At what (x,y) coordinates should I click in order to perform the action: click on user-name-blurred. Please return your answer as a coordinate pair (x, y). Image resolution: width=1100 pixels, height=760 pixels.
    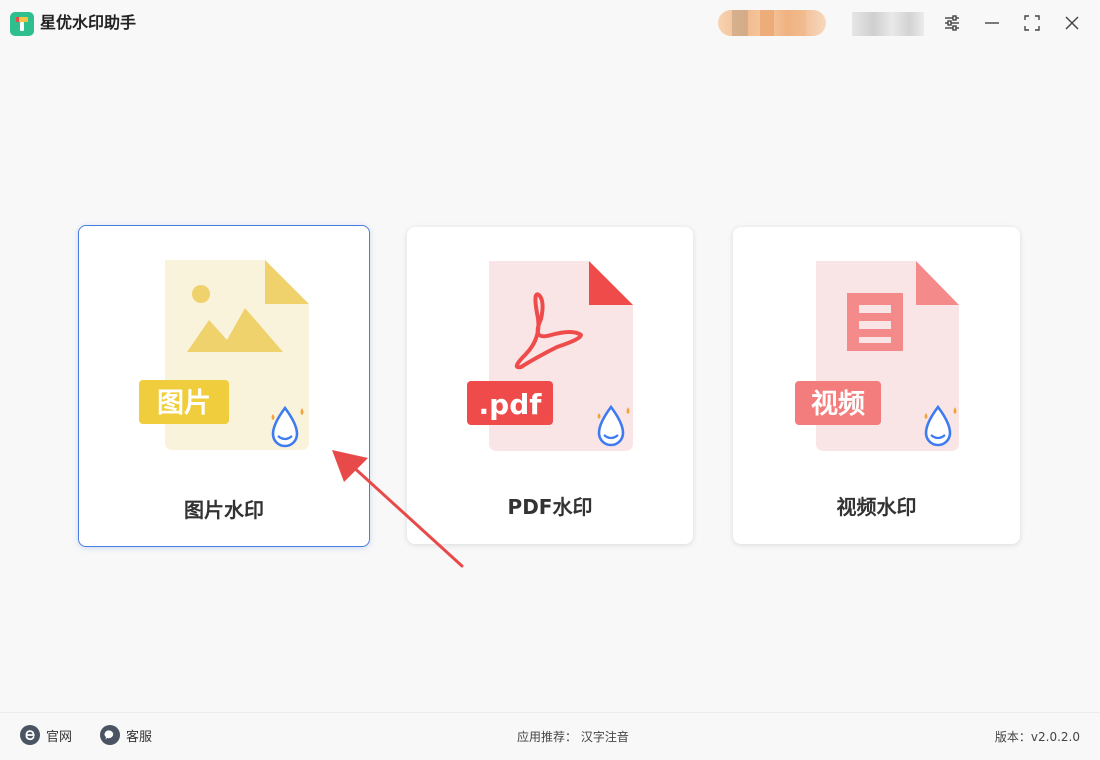
    Looking at the image, I should click on (888, 24).